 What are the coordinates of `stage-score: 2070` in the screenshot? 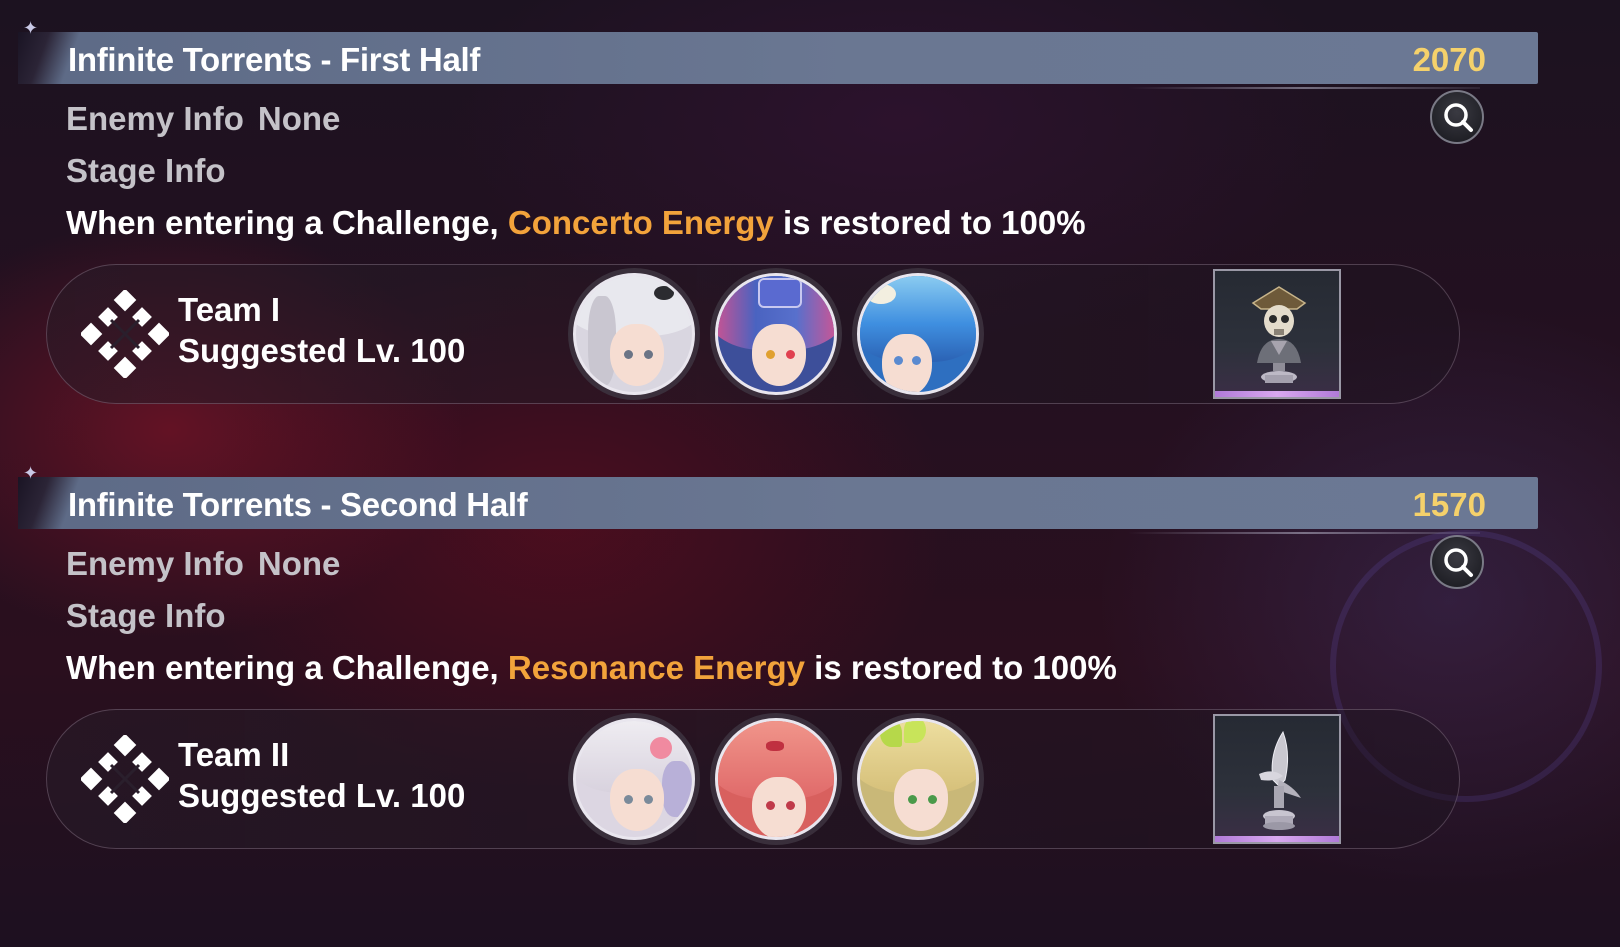 It's located at (1449, 59).